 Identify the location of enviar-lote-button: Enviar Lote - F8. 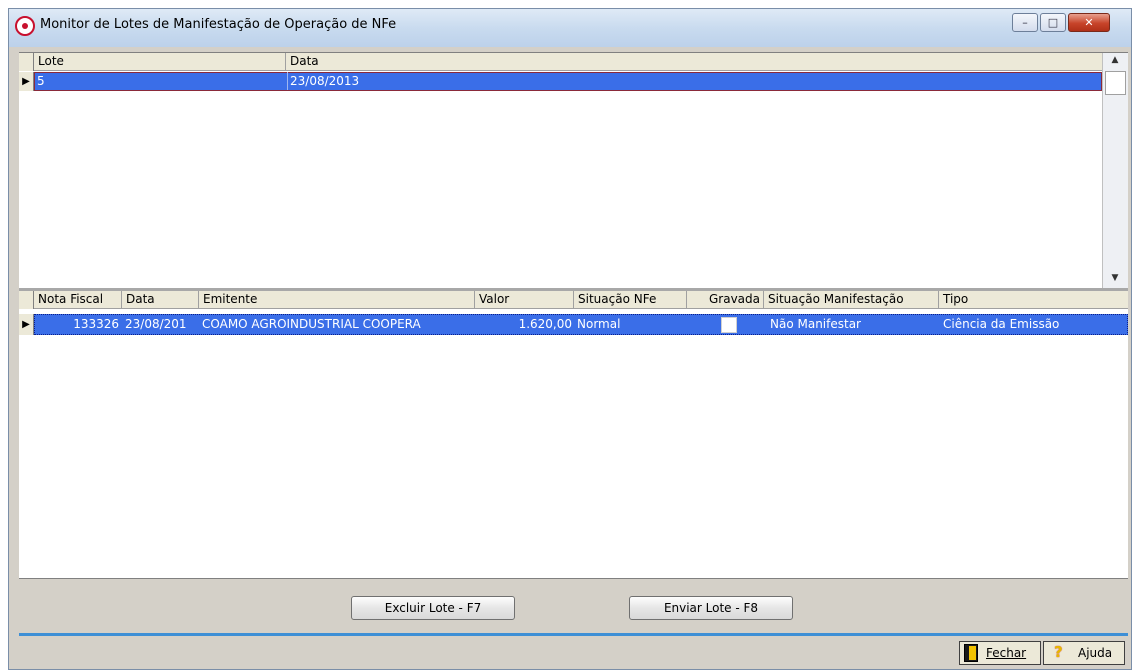
(711, 608).